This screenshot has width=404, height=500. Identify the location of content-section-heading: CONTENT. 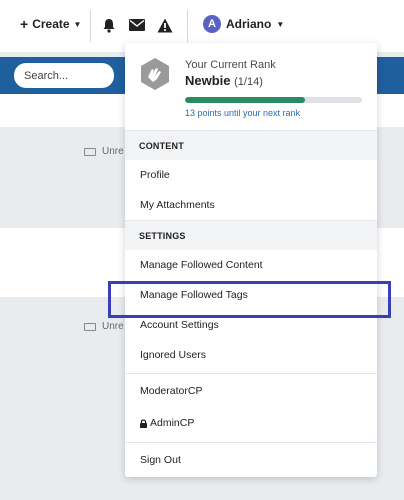
(251, 145).